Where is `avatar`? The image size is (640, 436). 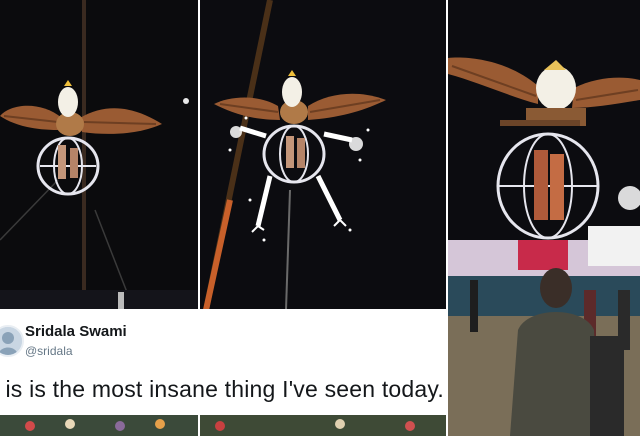 avatar is located at coordinates (12, 341).